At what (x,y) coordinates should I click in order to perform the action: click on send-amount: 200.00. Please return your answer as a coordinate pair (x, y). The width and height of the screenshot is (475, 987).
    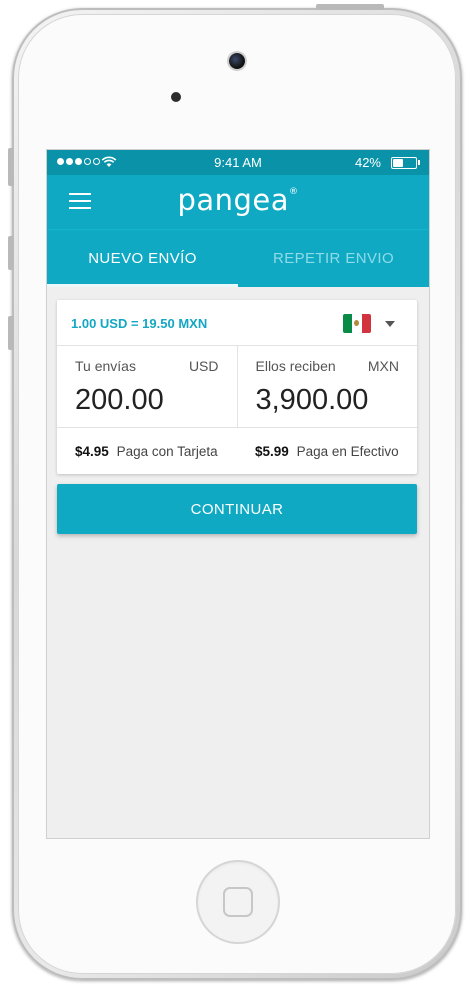
    Looking at the image, I should click on (119, 400).